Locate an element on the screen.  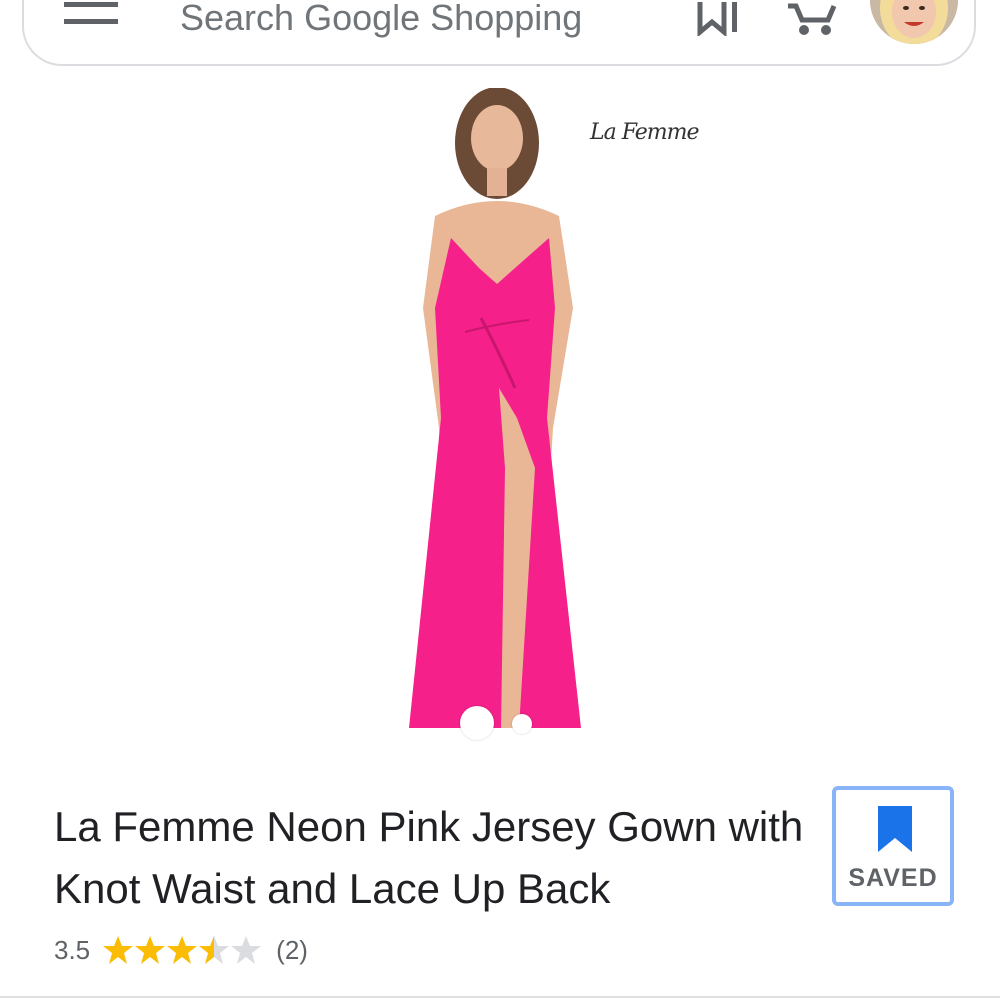
star-half-icon is located at coordinates (214, 950).